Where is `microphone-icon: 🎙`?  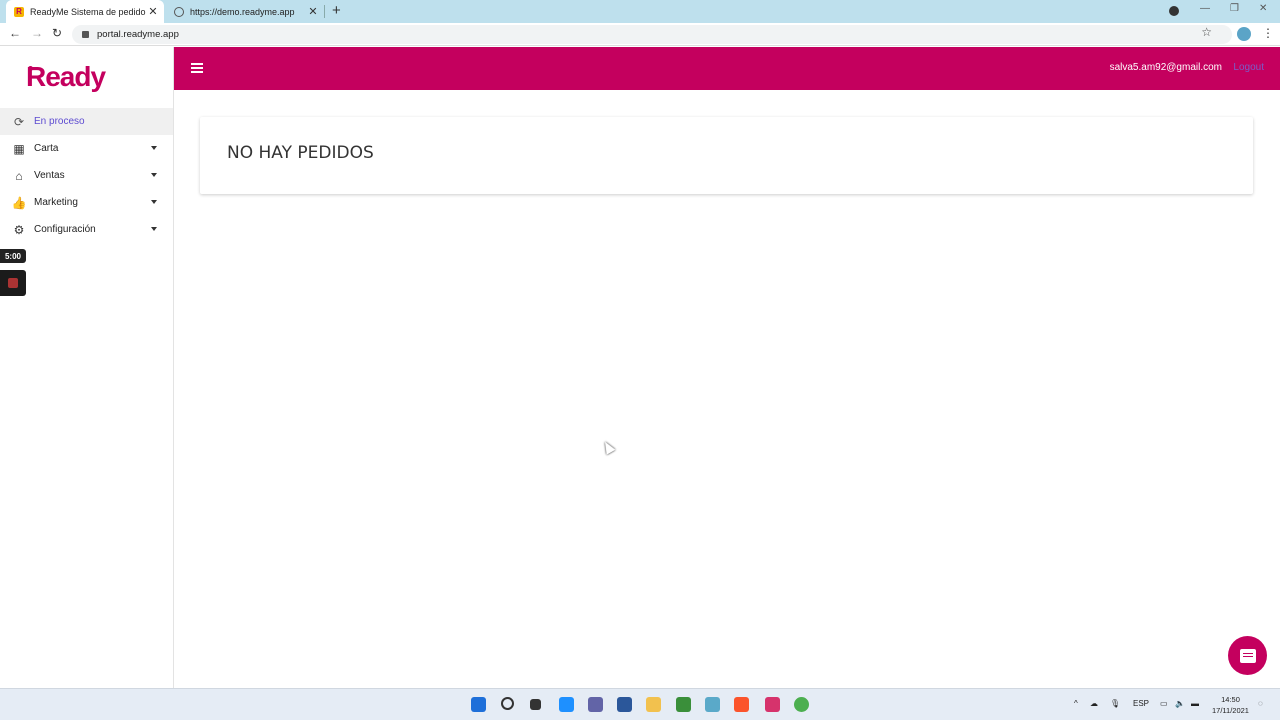 microphone-icon: 🎙 is located at coordinates (1115, 703).